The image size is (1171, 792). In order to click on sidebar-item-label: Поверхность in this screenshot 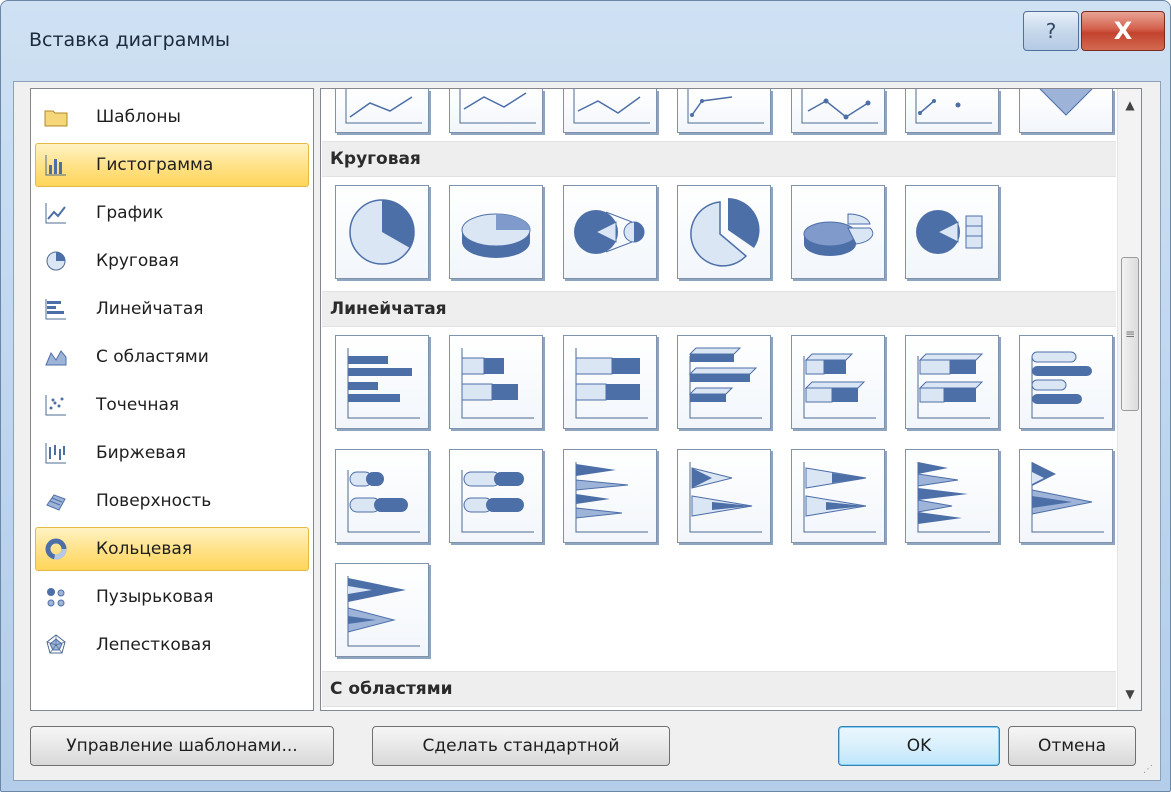, I will do `click(154, 501)`.